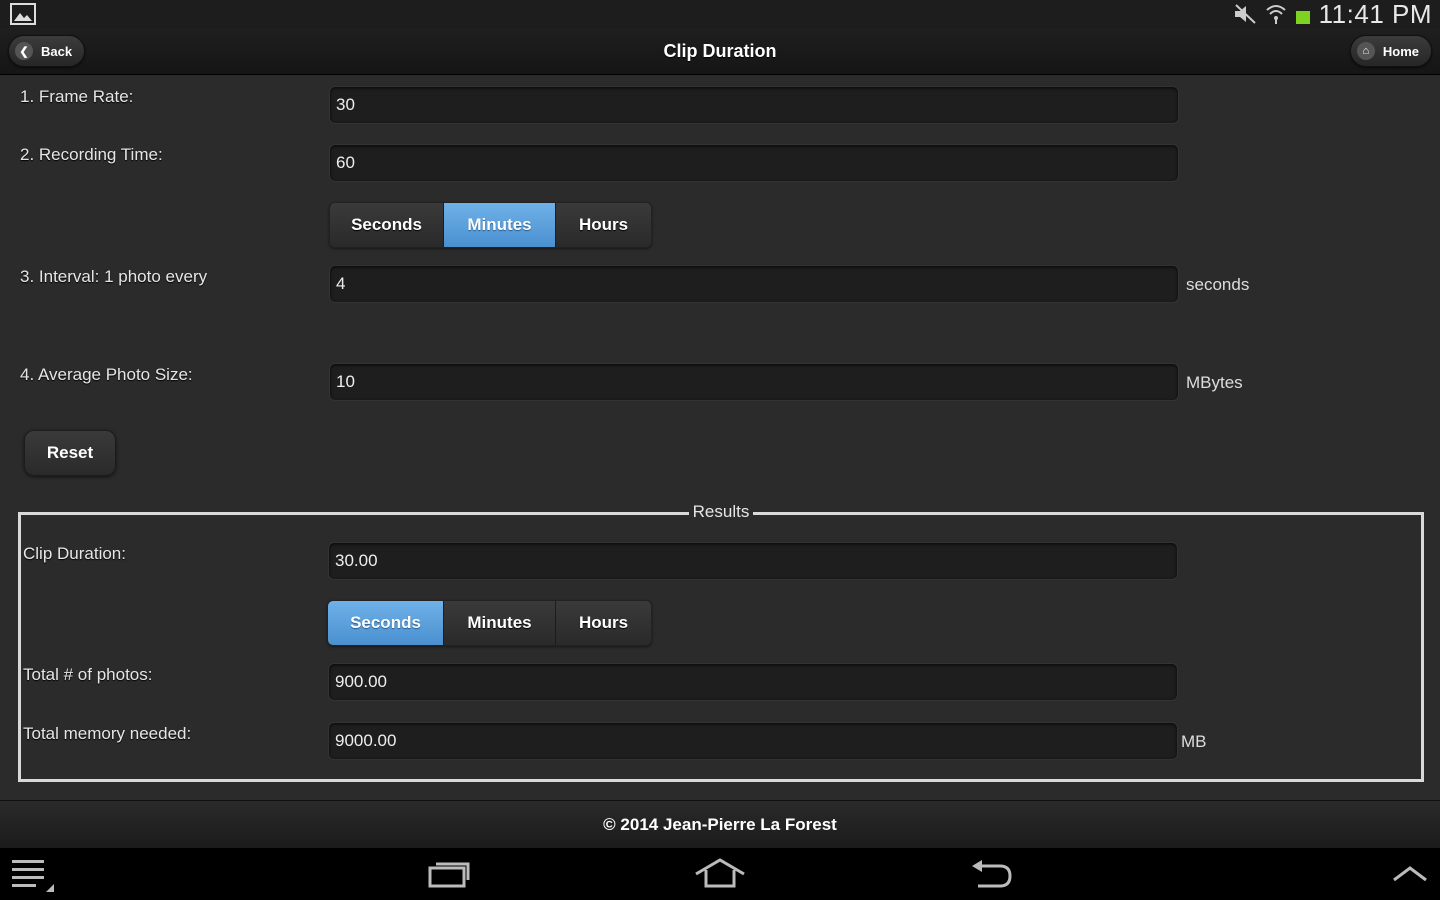  I want to click on duration-unit-hours: Hours, so click(603, 623).